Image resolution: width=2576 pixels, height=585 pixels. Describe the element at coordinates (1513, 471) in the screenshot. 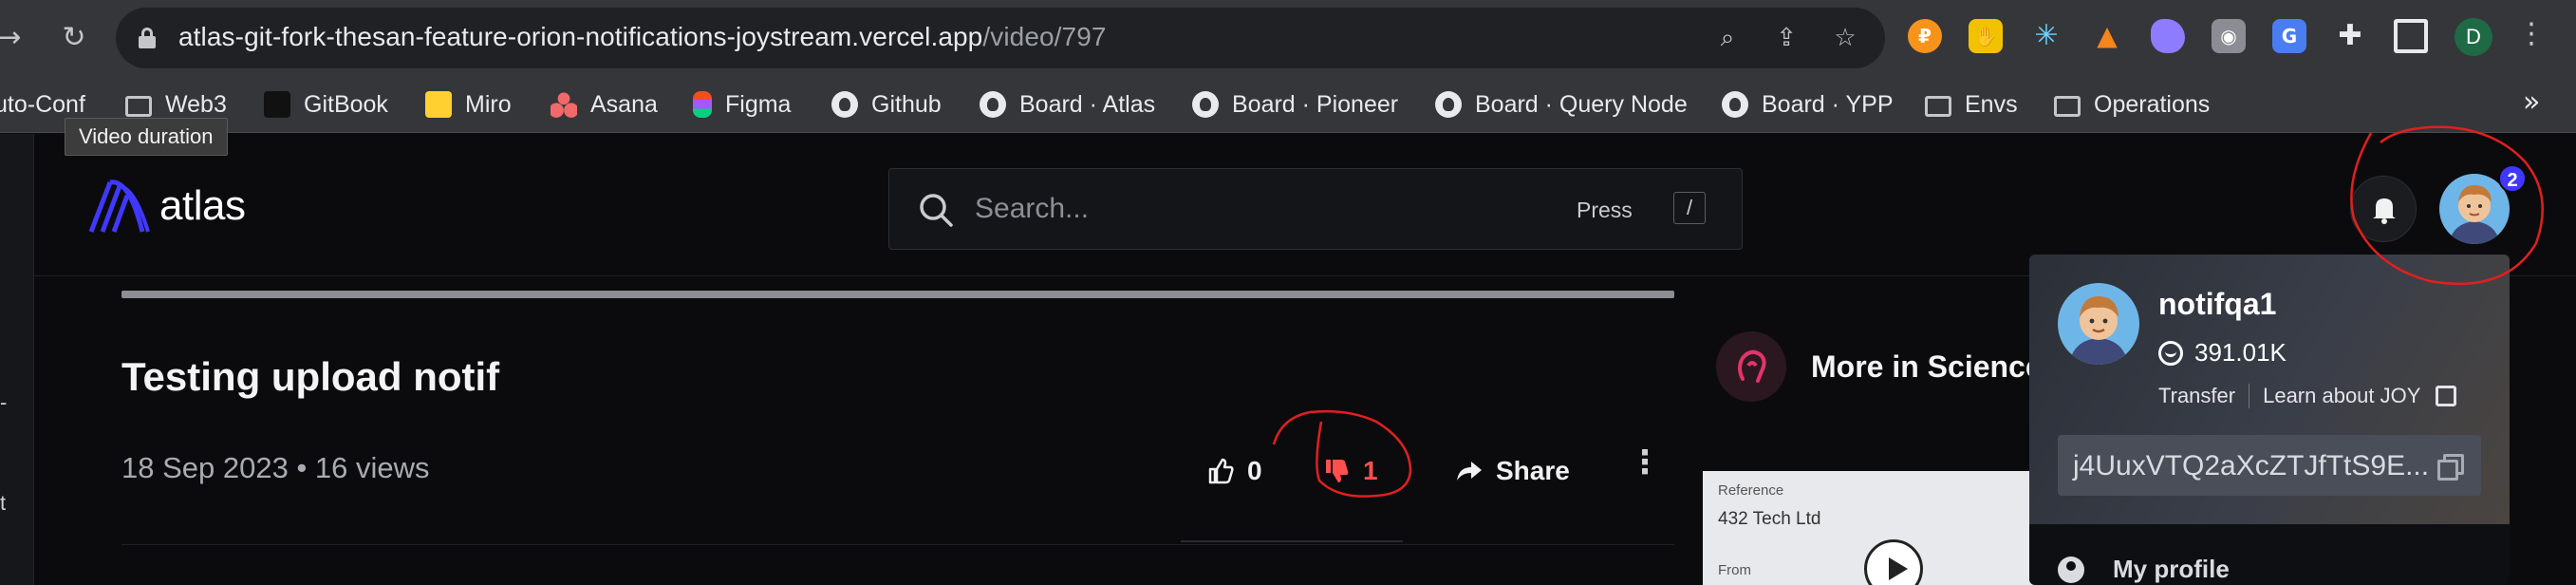

I see `share-button: Share` at that location.